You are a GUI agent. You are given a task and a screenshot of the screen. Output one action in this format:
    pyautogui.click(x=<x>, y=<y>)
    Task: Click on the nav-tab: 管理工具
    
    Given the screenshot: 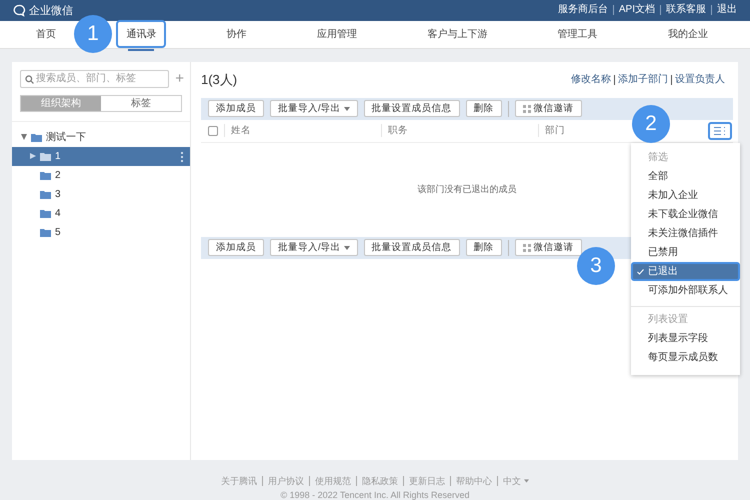 What is the action you would take?
    pyautogui.click(x=578, y=34)
    